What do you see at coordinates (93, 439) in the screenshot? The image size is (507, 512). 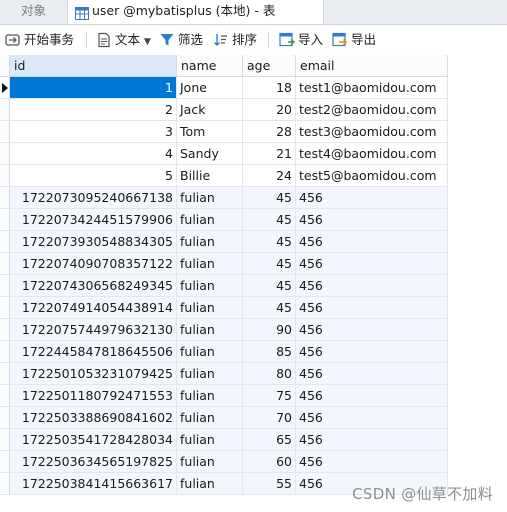 I see `cell-id: 1722503541728428034` at bounding box center [93, 439].